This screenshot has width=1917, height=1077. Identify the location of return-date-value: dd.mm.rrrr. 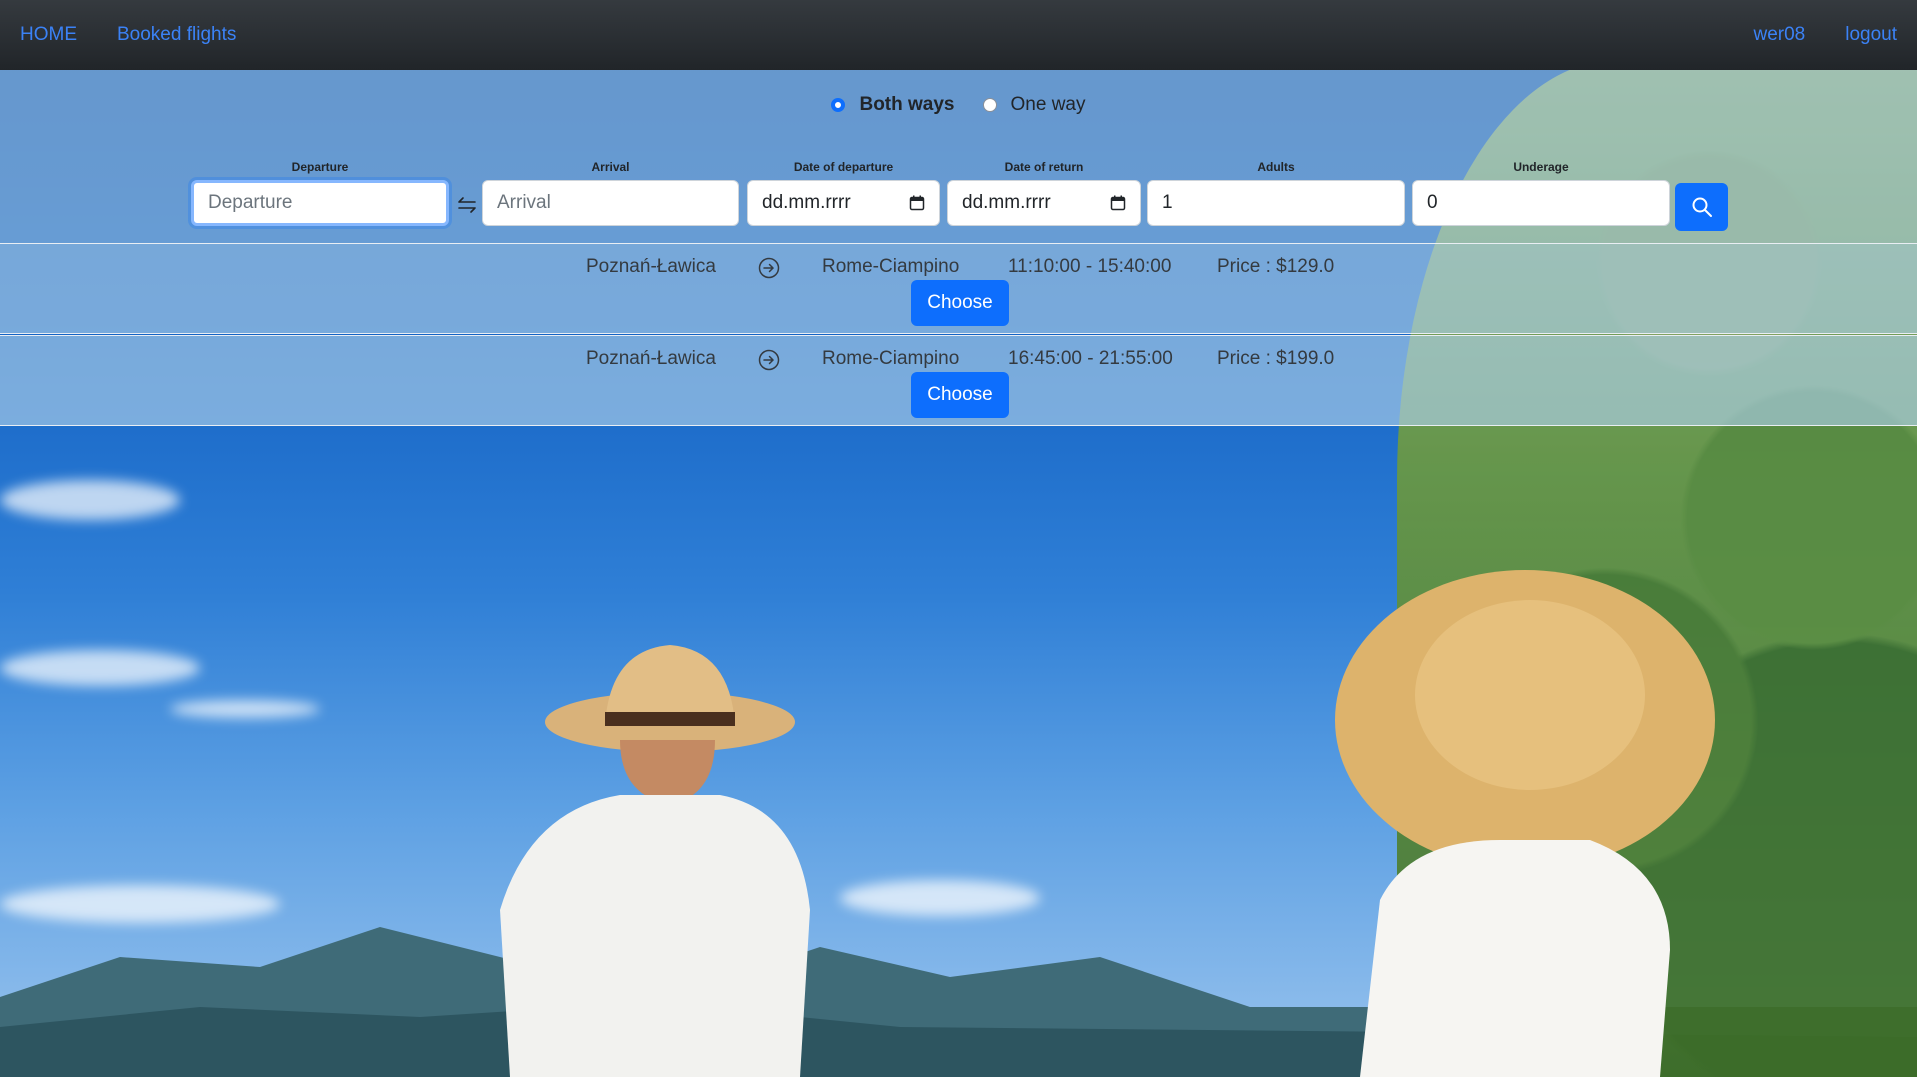
(1006, 202).